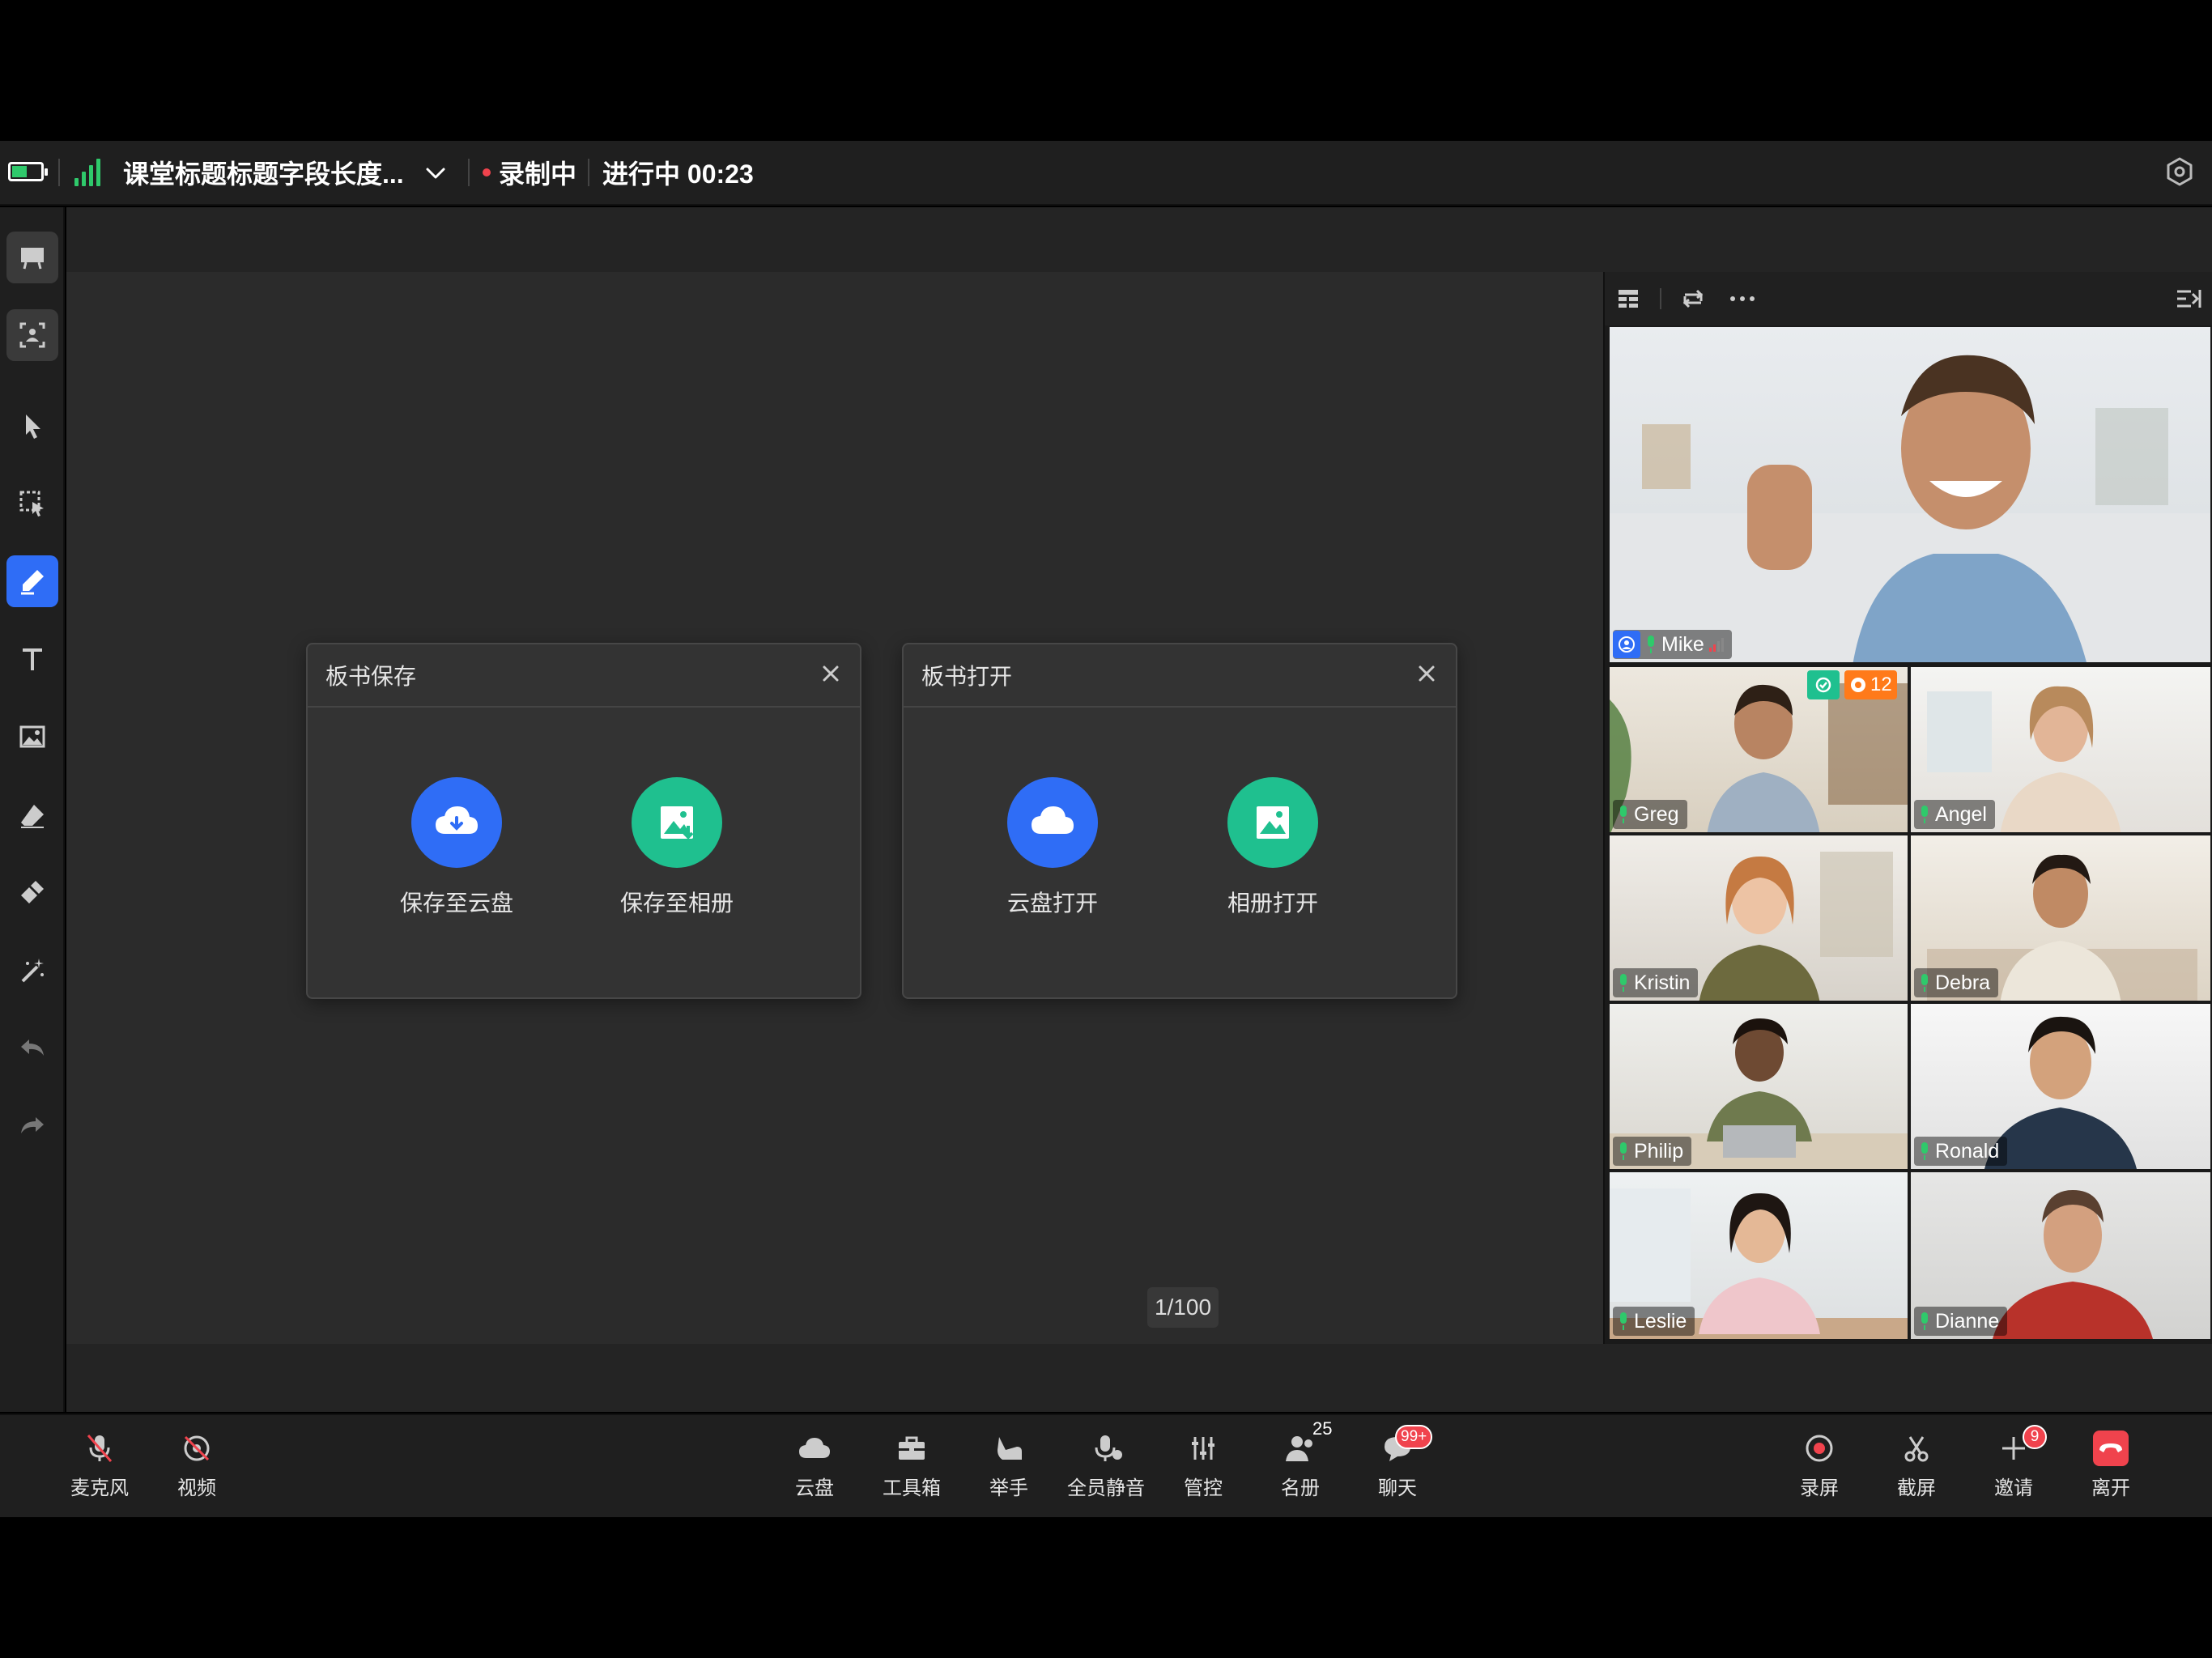  What do you see at coordinates (911, 1448) in the screenshot?
I see `toolbox-icon` at bounding box center [911, 1448].